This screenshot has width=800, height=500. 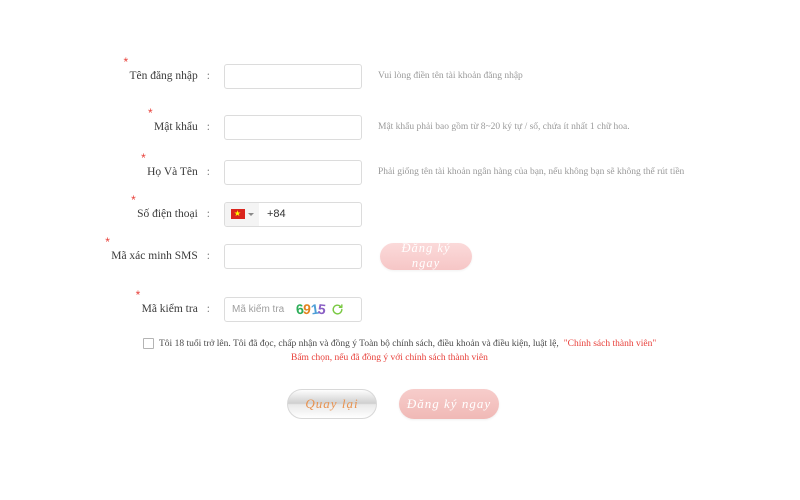 I want to click on register-button: Đăng ký ngay, so click(x=449, y=404).